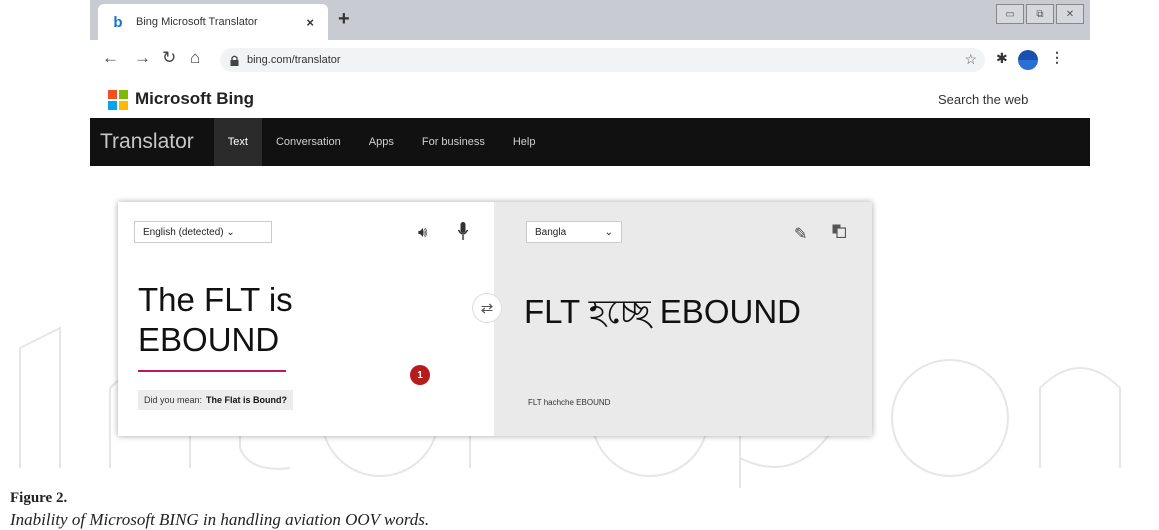 The width and height of the screenshot is (1159, 530). I want to click on figure-label: Figure 2., so click(39, 498).